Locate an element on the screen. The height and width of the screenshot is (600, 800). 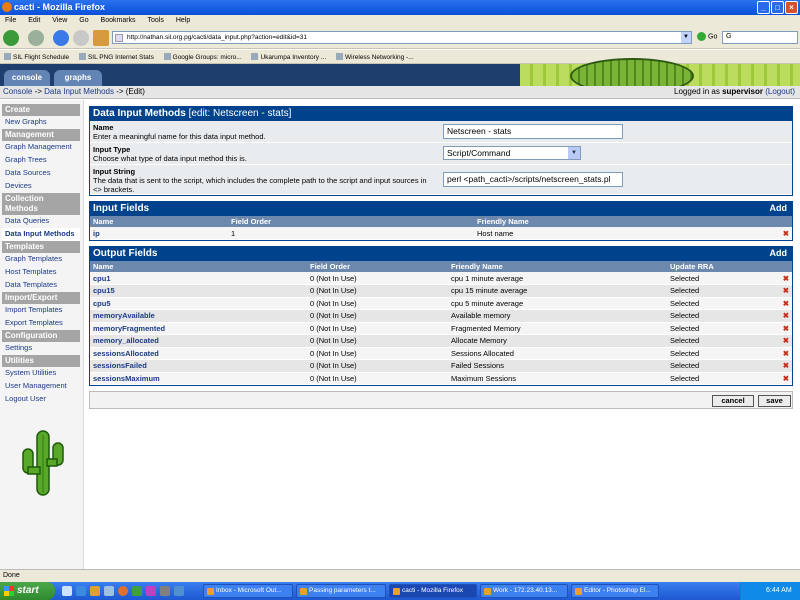
outlook-icon is located at coordinates (210, 591).